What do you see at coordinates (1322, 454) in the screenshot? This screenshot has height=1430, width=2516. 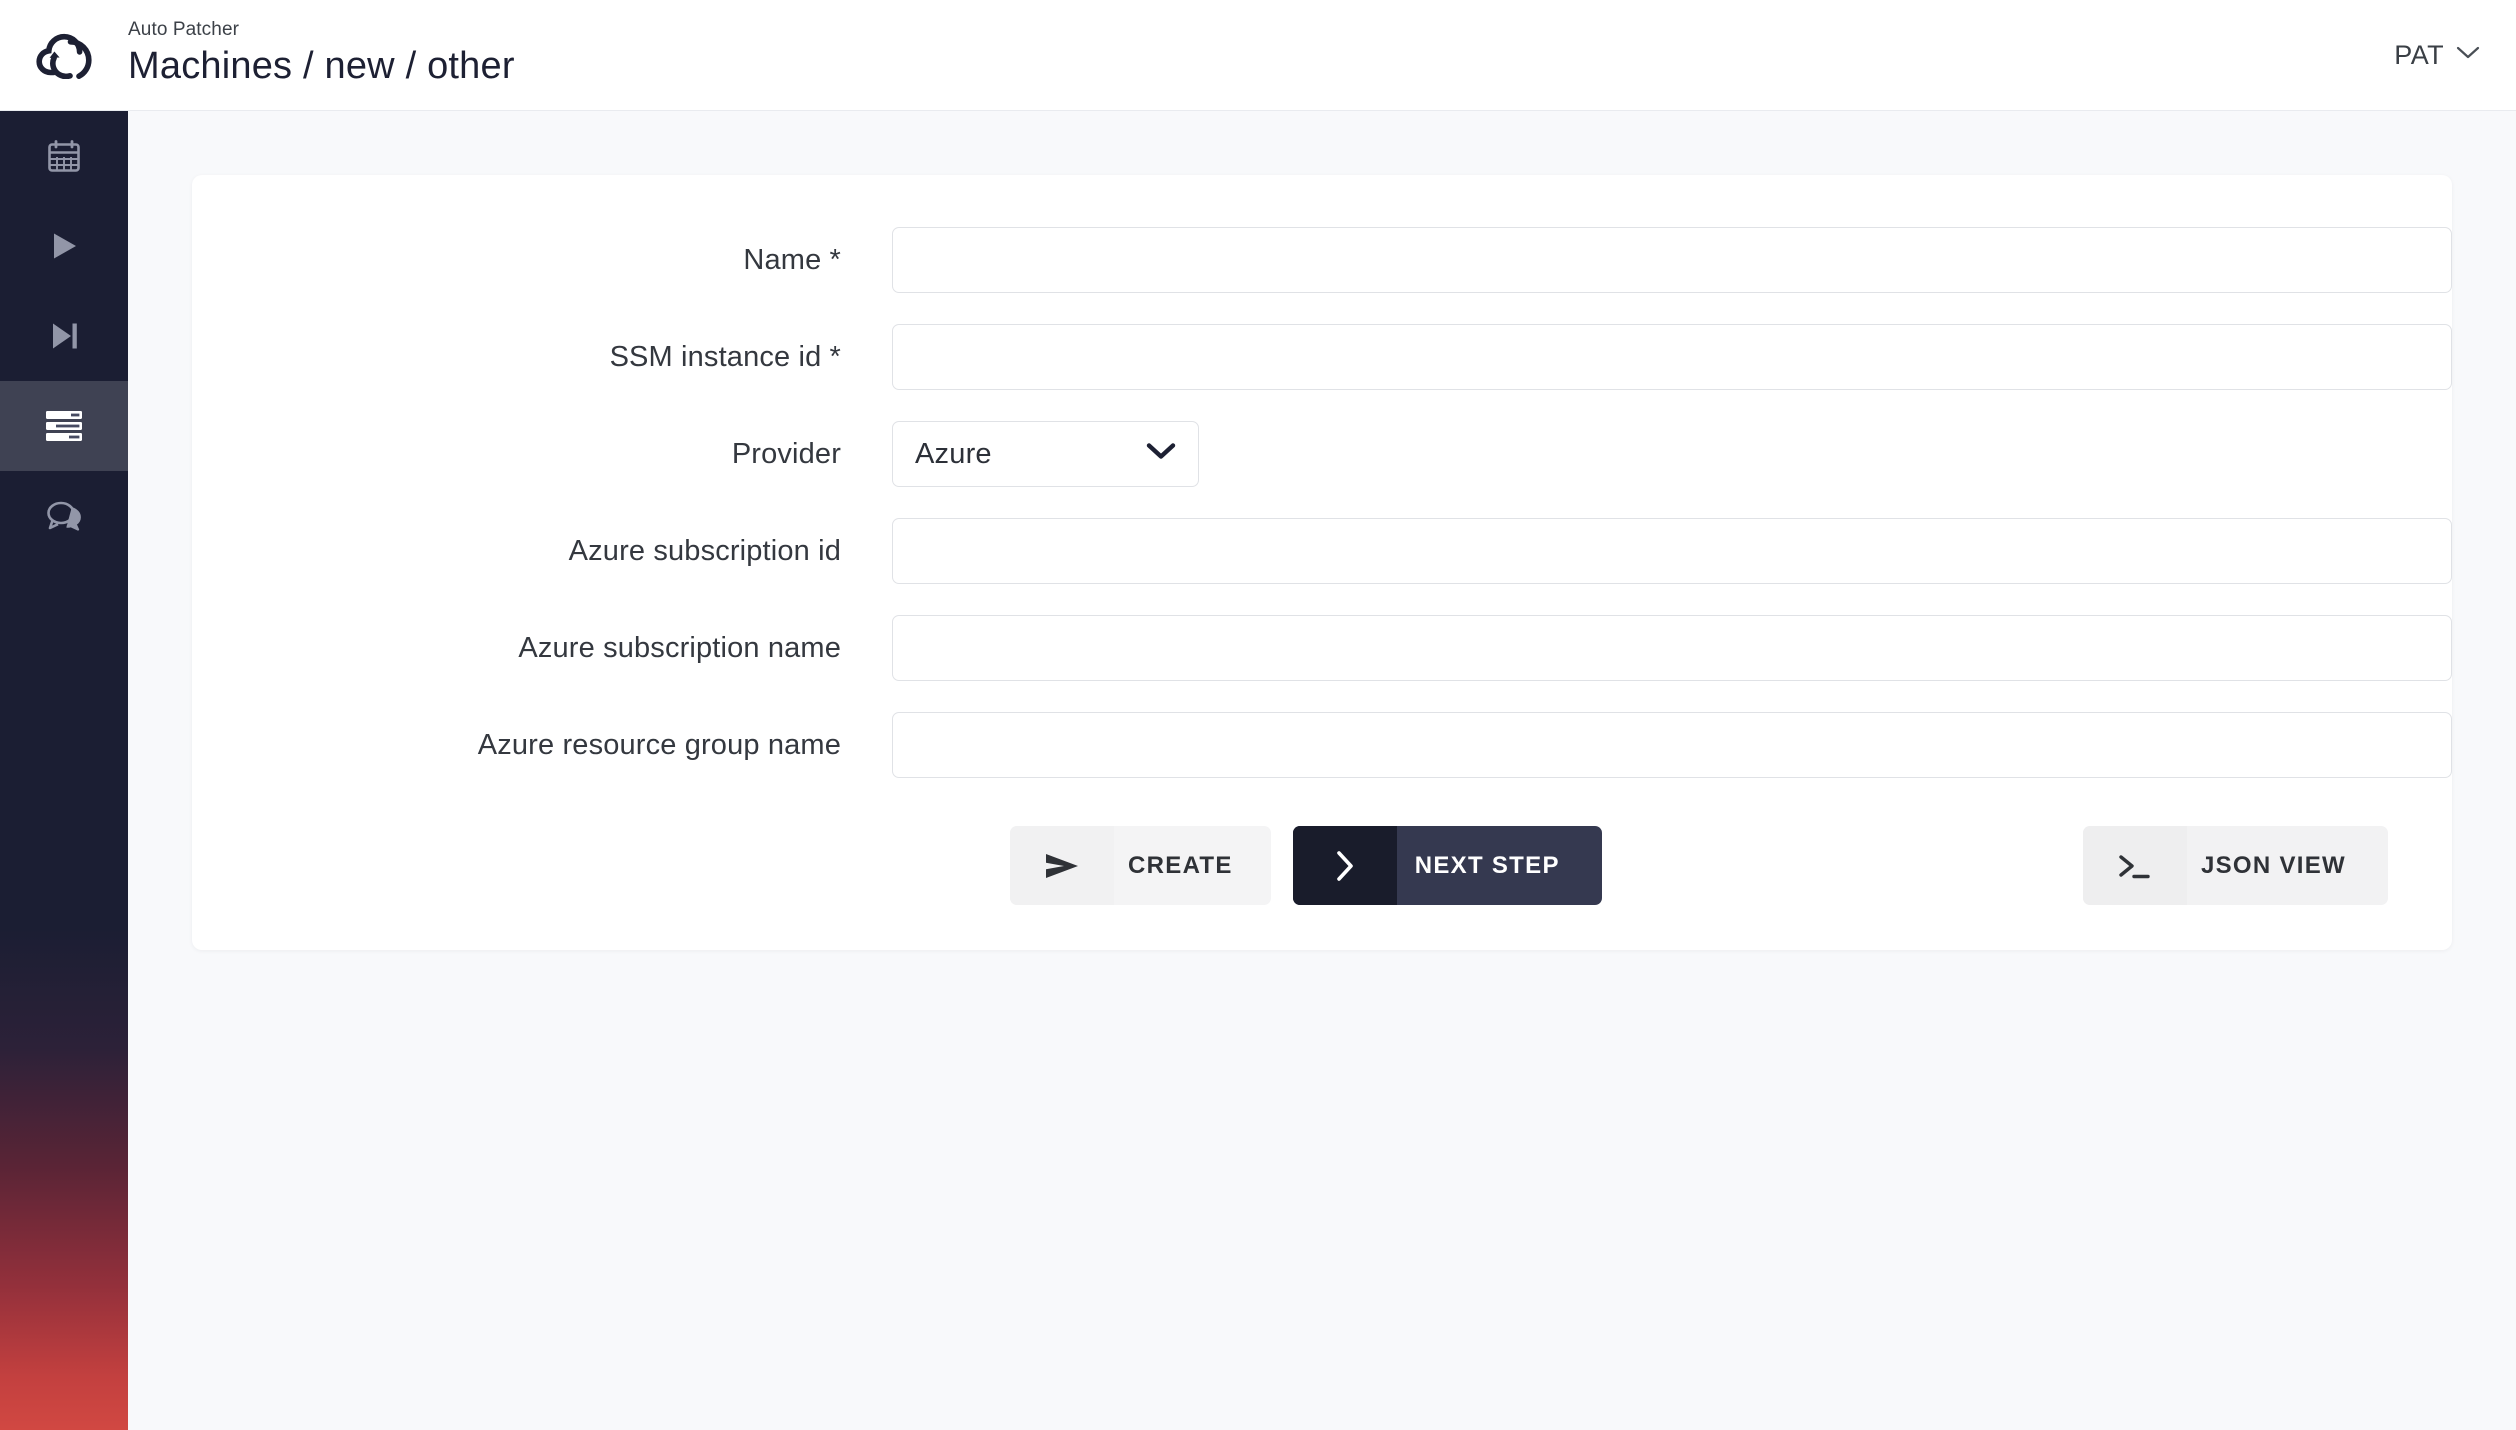 I see `form-field-provider: Provider Azure` at bounding box center [1322, 454].